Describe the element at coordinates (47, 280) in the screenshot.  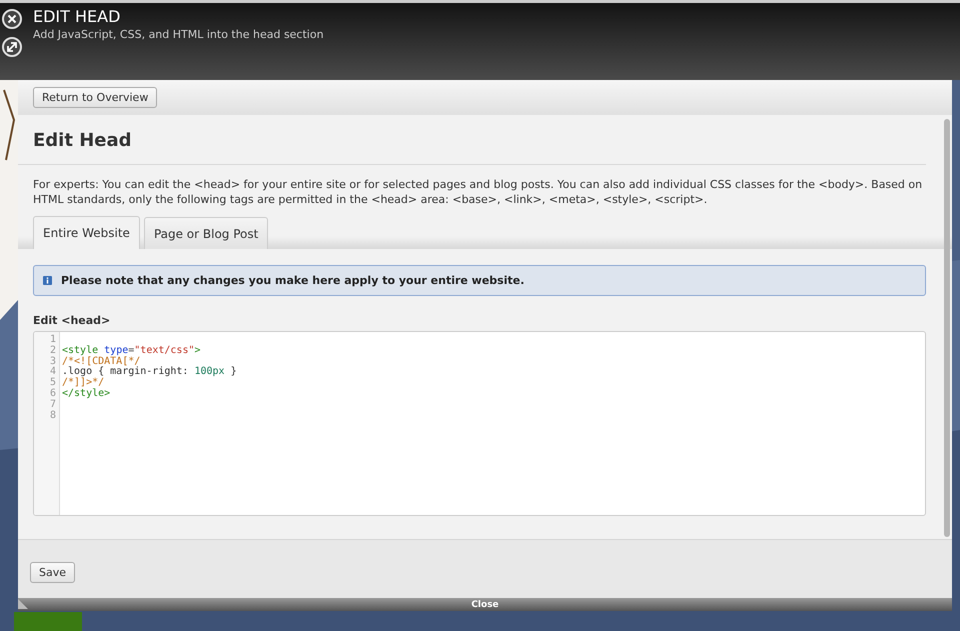
I see `info-icon` at that location.